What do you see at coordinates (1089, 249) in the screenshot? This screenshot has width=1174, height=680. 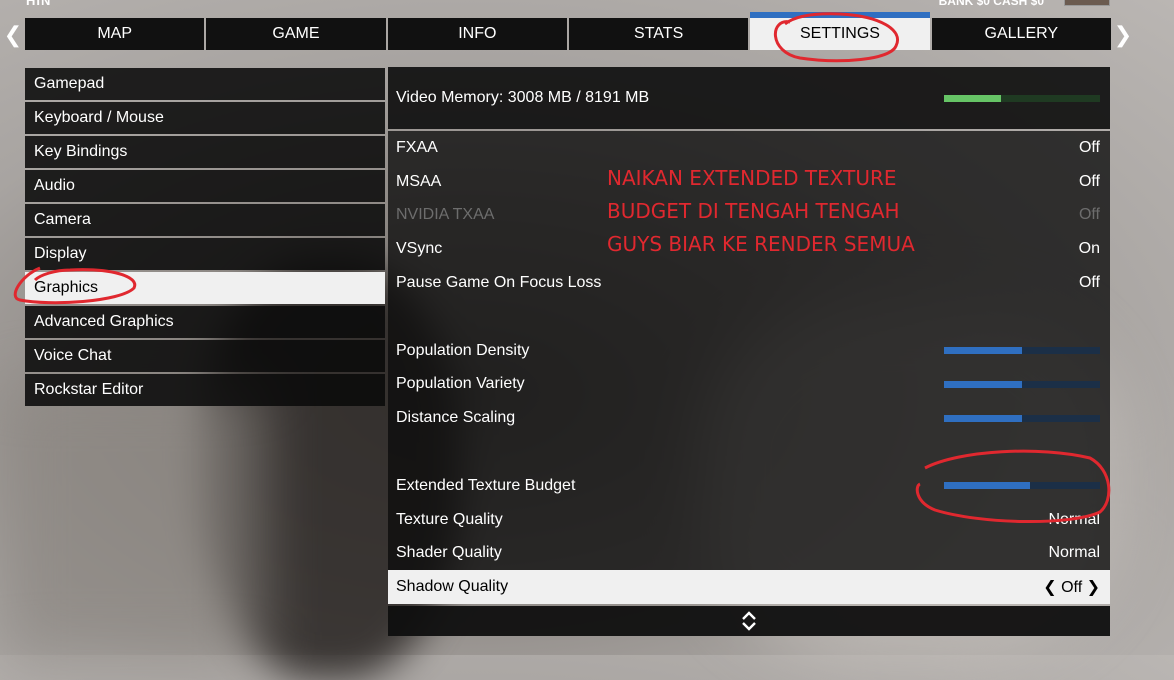 I see `option-value: On` at bounding box center [1089, 249].